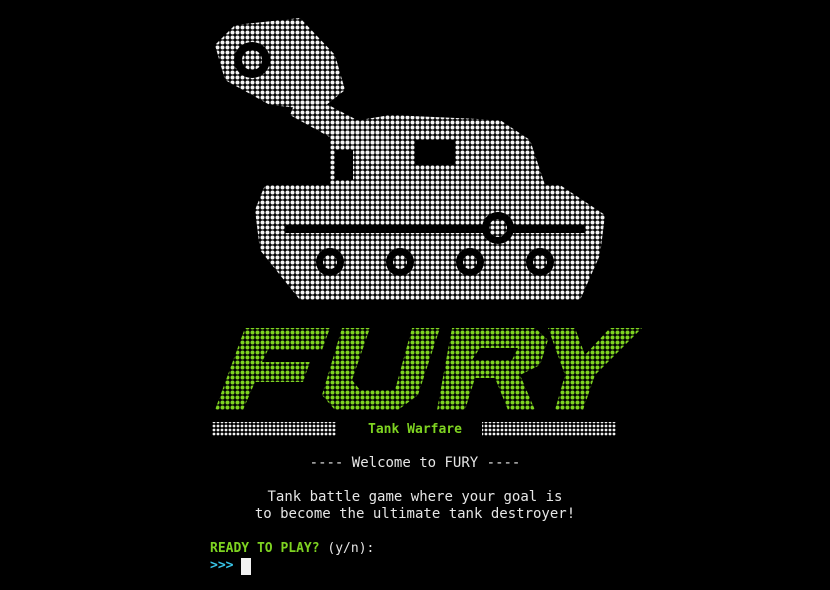  What do you see at coordinates (415, 514) in the screenshot?
I see `description-line-2: to become the ultimate tank destroyer!` at bounding box center [415, 514].